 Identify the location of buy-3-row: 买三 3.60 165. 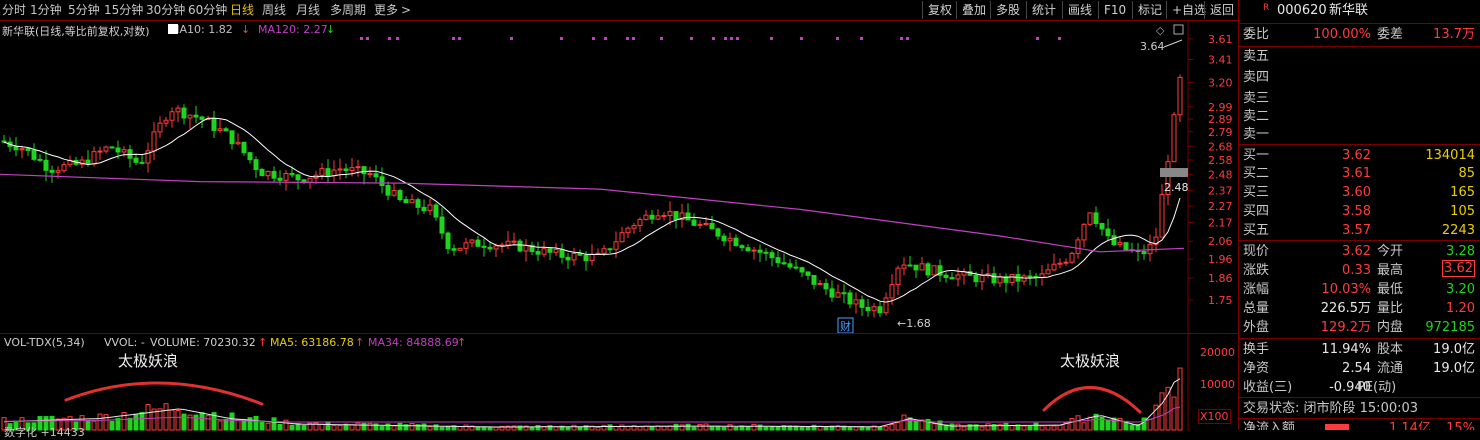
(1359, 192).